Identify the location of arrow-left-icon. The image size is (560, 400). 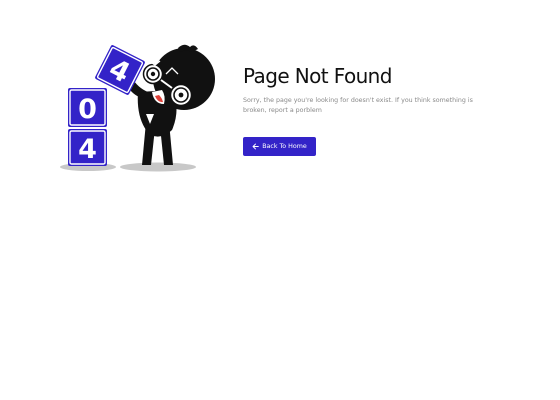
(256, 146).